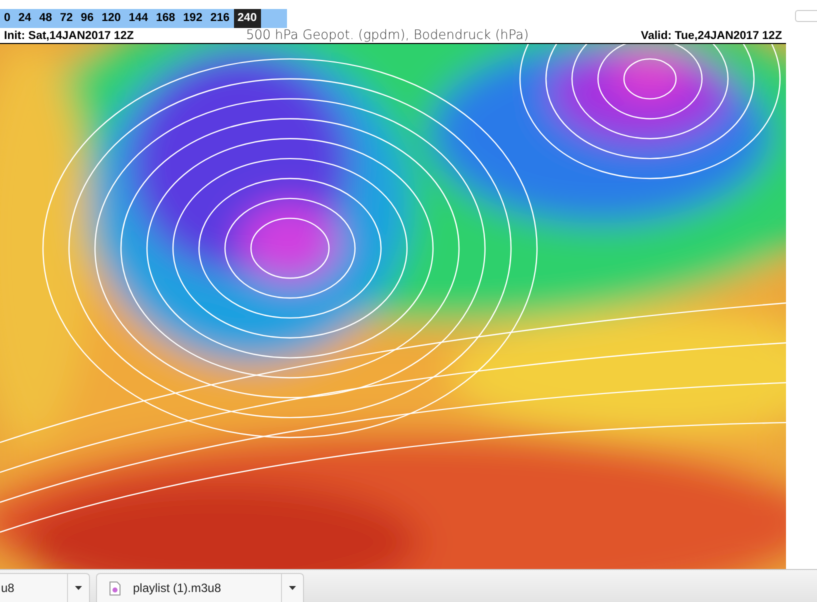  Describe the element at coordinates (387, 35) in the screenshot. I see `chart-title: 500 hPa Geopot. (gpdm), Bodendruck (hPa)` at that location.